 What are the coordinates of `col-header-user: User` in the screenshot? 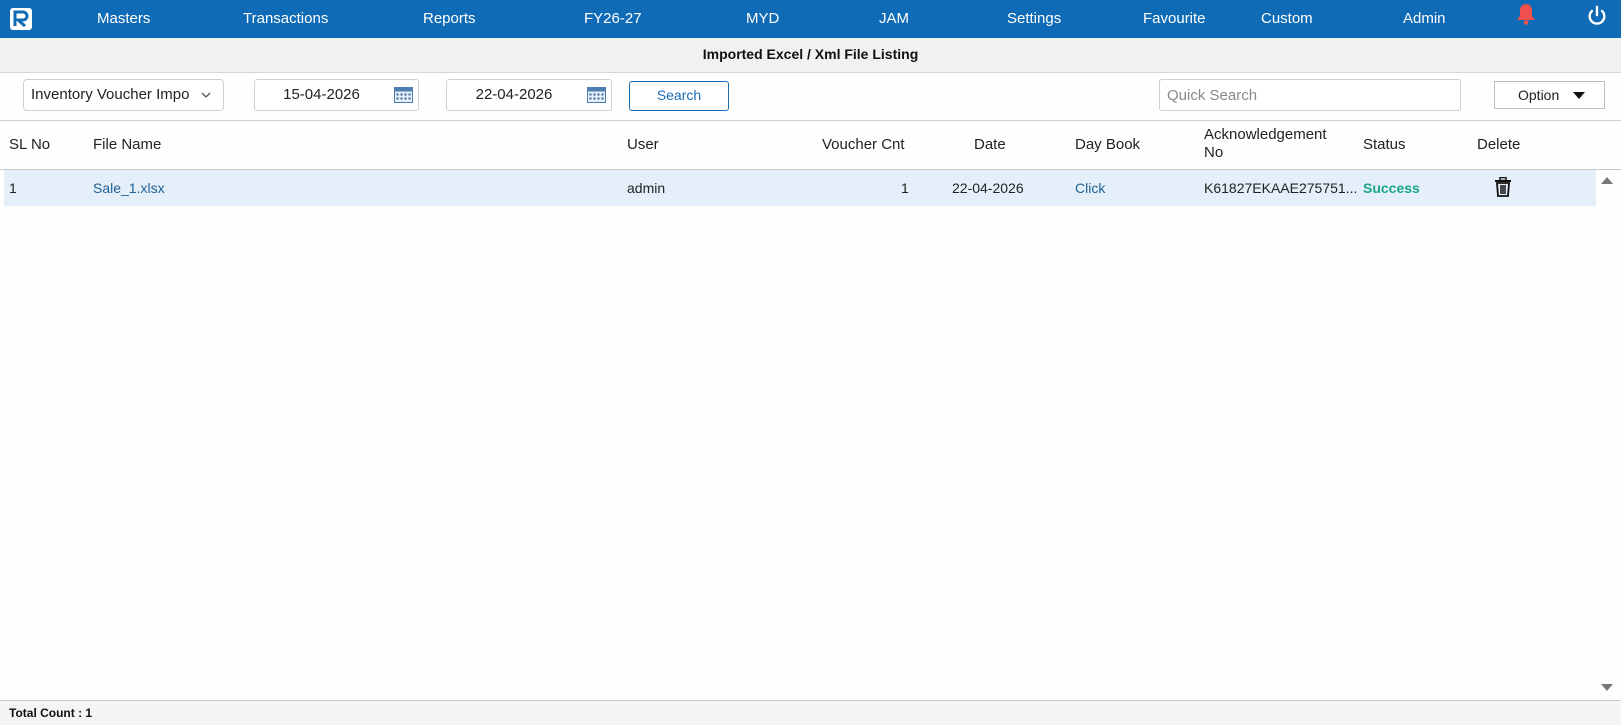 It's located at (643, 145).